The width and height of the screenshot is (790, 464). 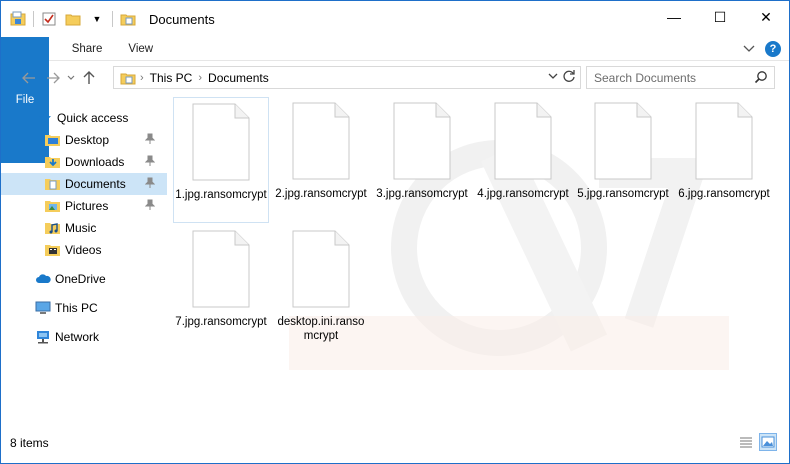 I want to click on folder-properties-icon, so click(x=18, y=19).